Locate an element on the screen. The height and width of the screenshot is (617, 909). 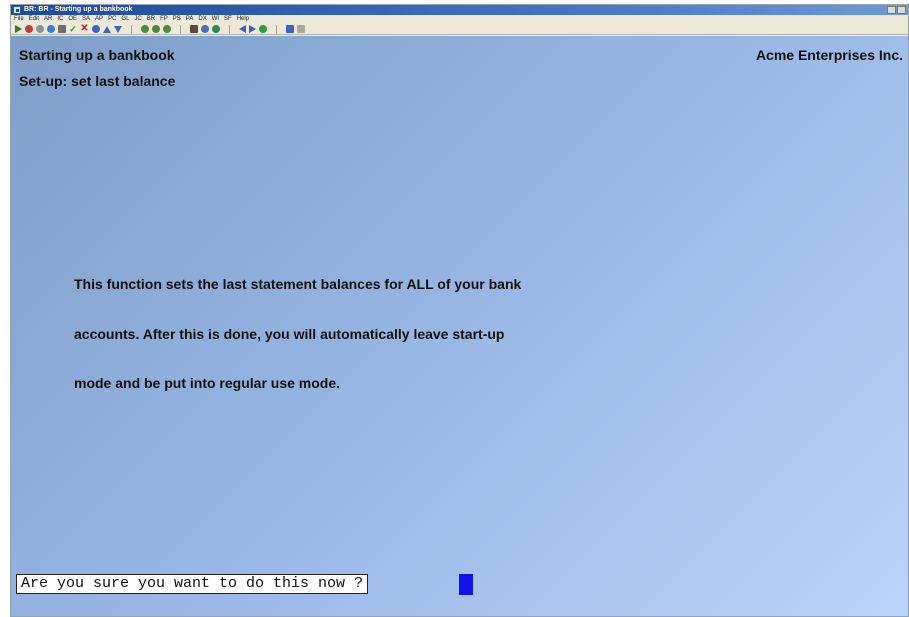
confirm-prompt: Are you sure you want to do this now ? is located at coordinates (192, 584).